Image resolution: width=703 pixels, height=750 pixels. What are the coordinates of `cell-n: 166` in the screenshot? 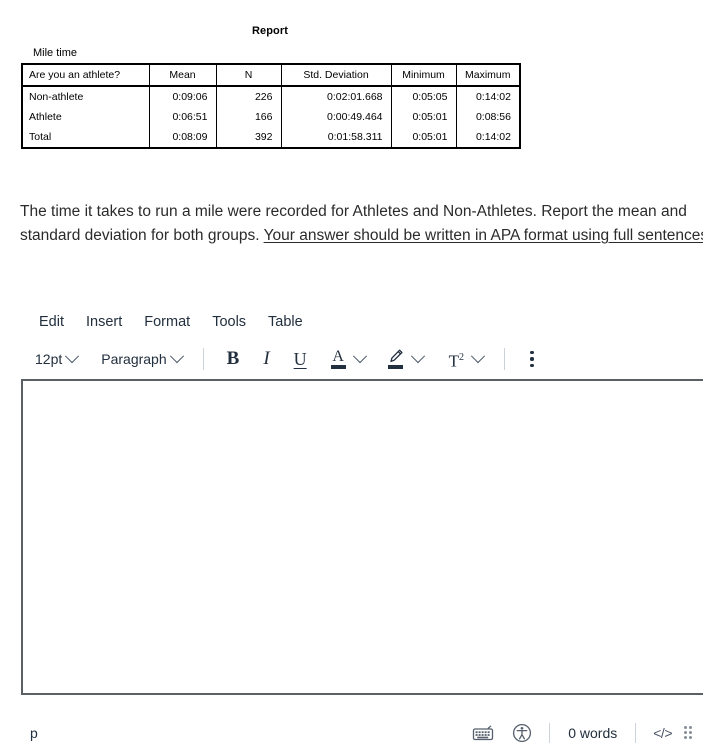 It's located at (248, 117).